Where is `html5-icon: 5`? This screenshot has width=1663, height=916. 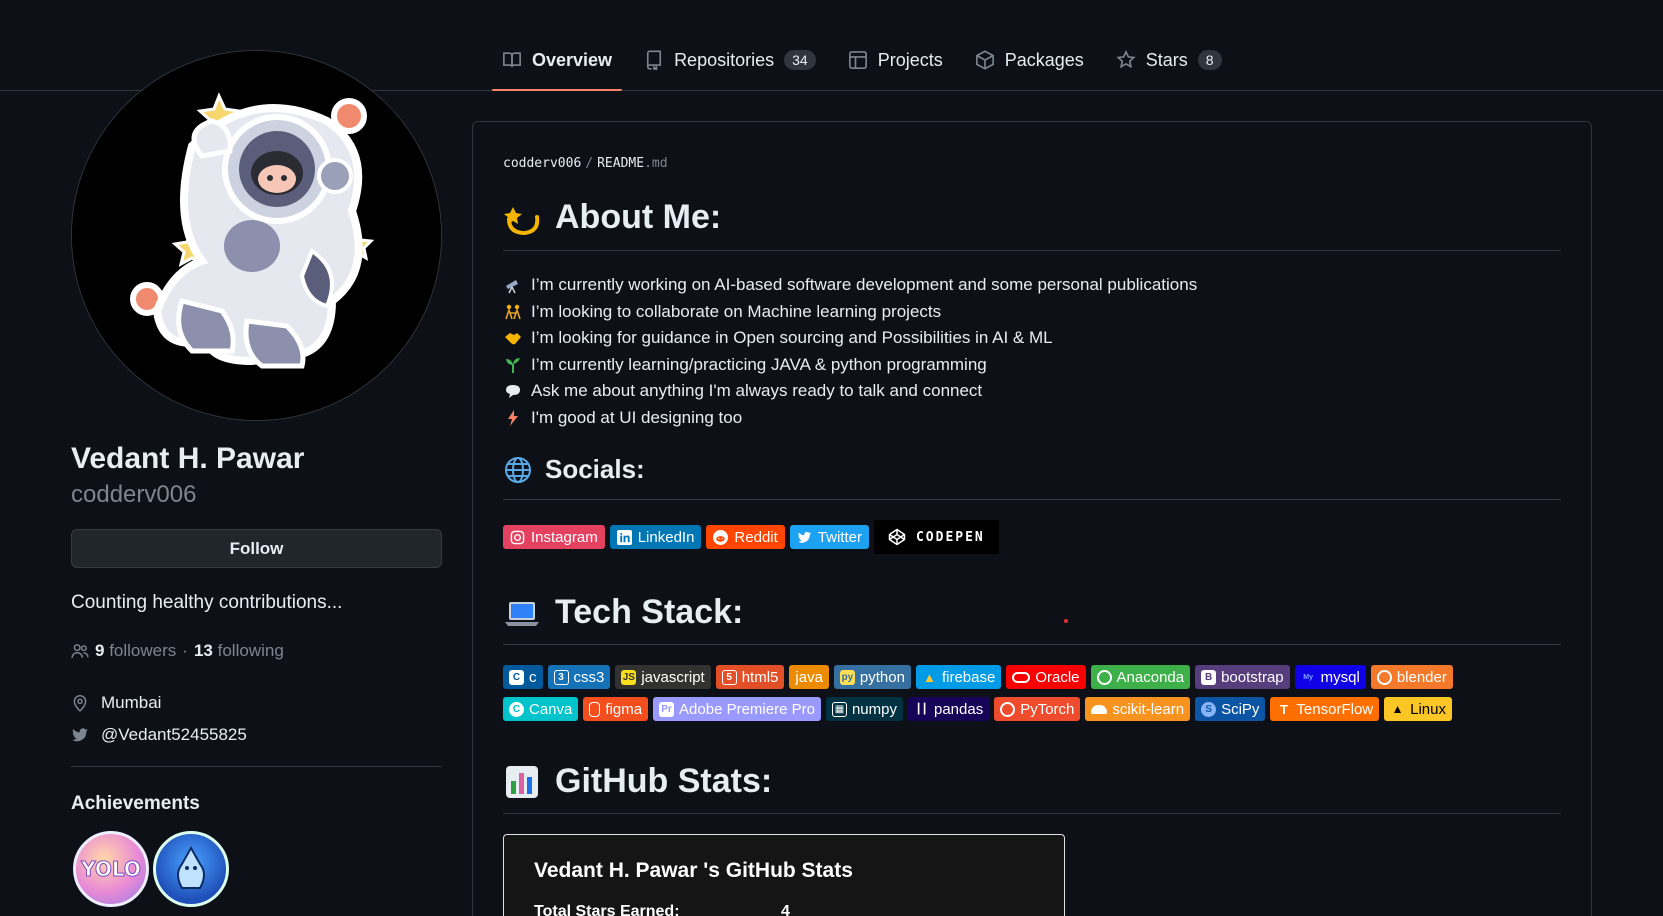
html5-icon: 5 is located at coordinates (729, 677).